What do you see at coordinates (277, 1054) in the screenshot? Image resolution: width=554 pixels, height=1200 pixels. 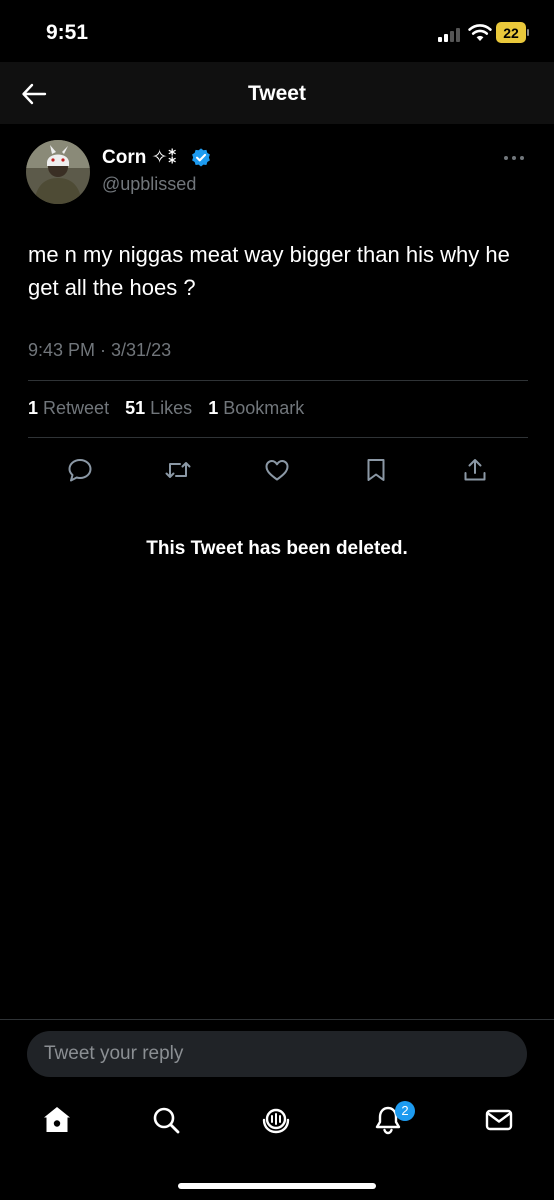 I see `reply-input` at bounding box center [277, 1054].